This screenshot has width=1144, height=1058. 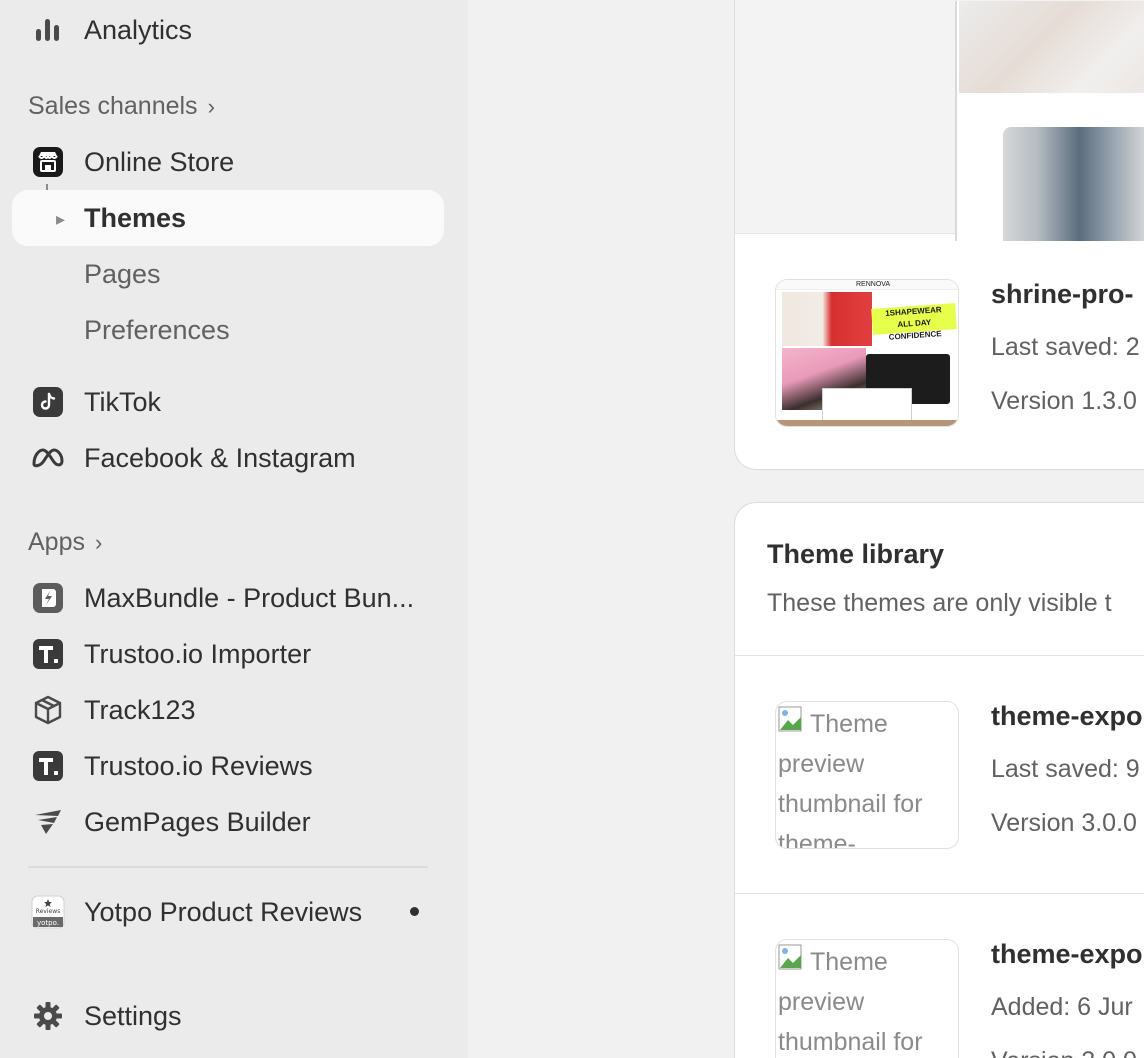 What do you see at coordinates (48, 402) in the screenshot?
I see `tiktok-icon` at bounding box center [48, 402].